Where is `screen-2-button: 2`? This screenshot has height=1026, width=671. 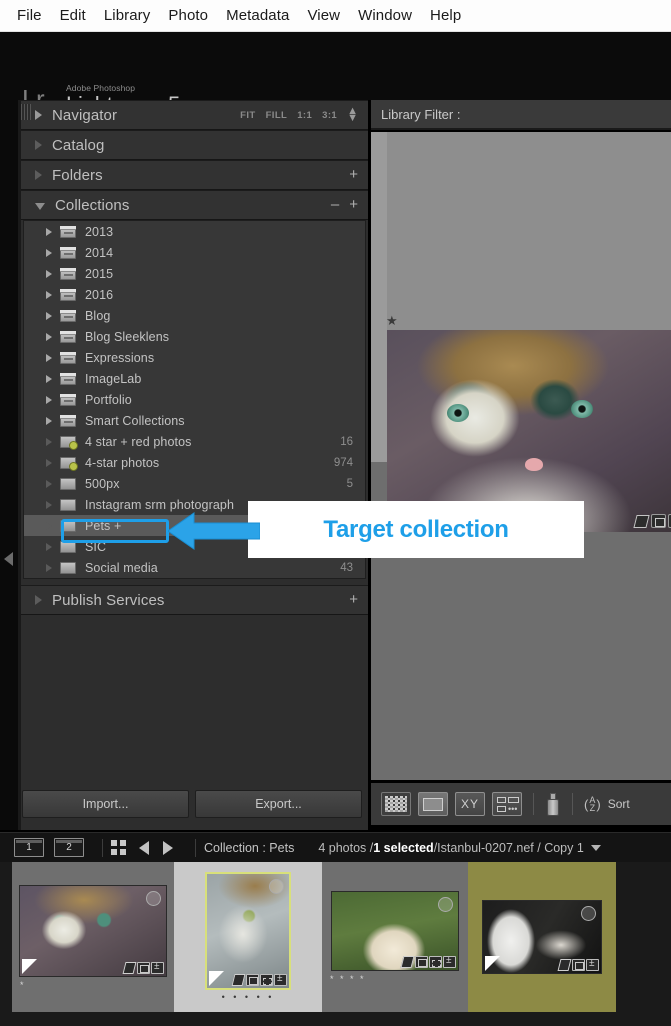
screen-2-button: 2 is located at coordinates (69, 847).